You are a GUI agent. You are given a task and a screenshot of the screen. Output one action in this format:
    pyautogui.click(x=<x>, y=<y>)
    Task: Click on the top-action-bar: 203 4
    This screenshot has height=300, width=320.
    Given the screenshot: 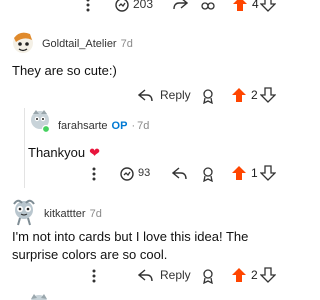 What is the action you would take?
    pyautogui.click(x=150, y=7)
    